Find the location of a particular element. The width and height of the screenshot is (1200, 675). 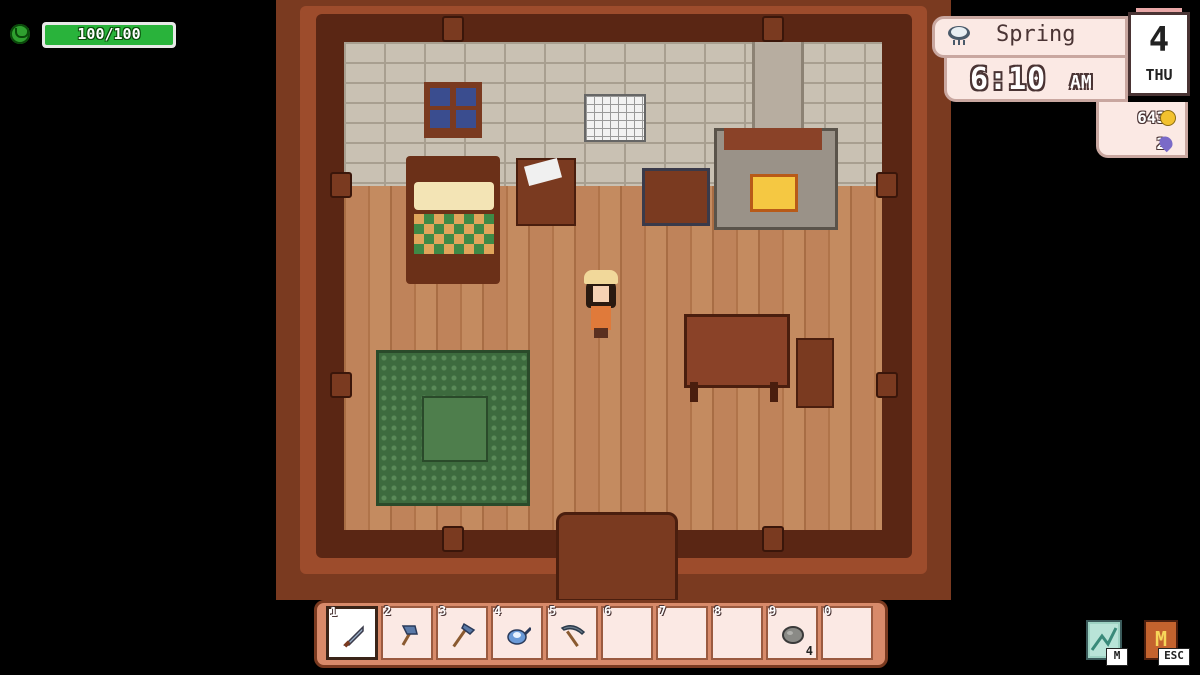

hotbar-slot-1: 1 is located at coordinates (352, 632).